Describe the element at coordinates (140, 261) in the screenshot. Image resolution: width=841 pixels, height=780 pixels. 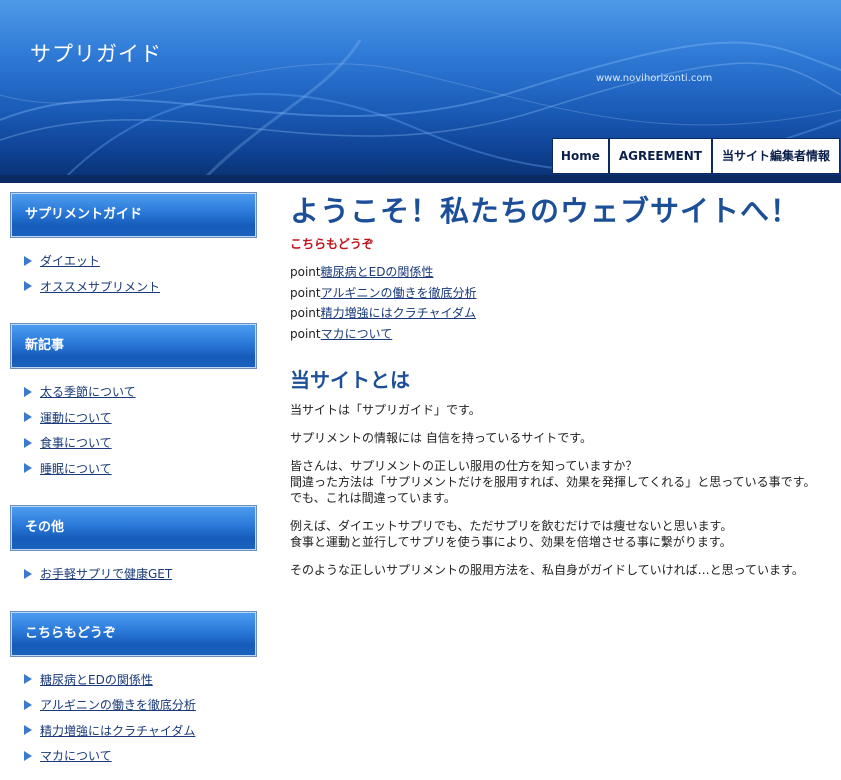
I see `list-item: ダイエット` at that location.